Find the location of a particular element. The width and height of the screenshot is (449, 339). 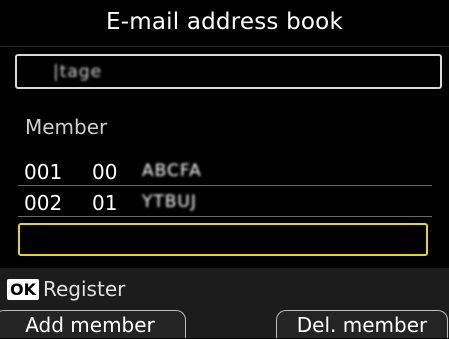

empty-member-slot is located at coordinates (223, 239).